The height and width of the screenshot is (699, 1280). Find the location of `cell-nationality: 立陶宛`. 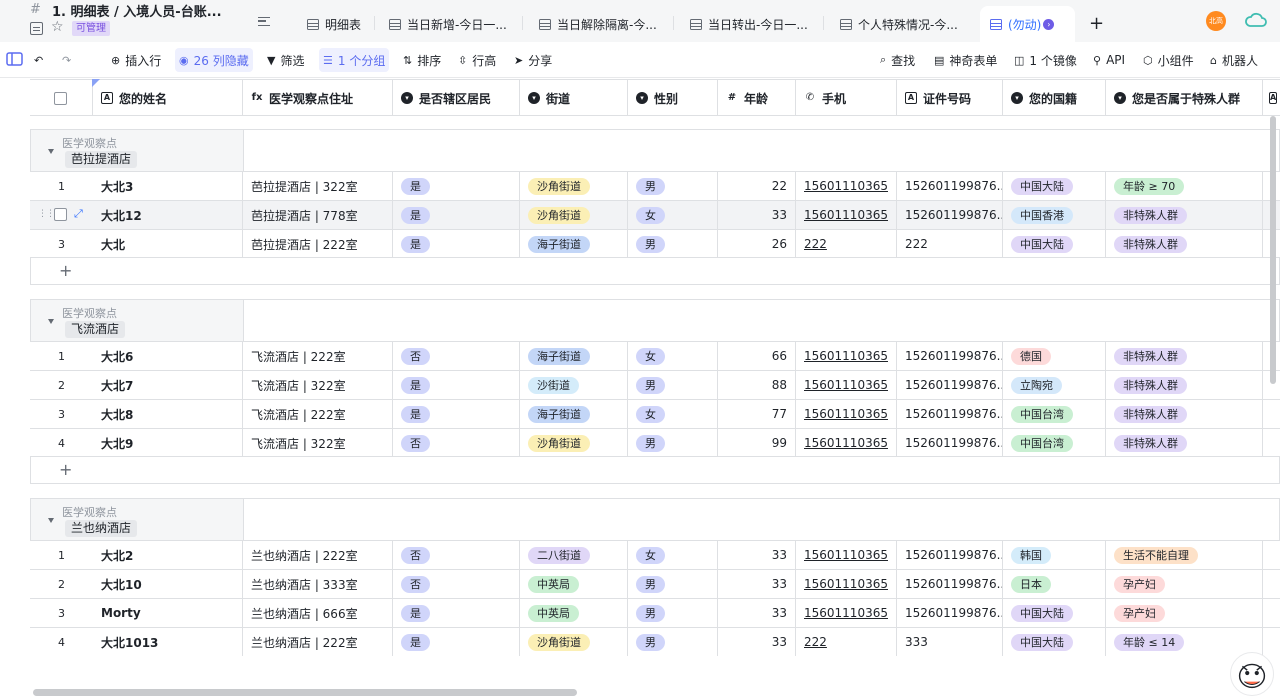

cell-nationality: 立陶宛 is located at coordinates (1054, 385).